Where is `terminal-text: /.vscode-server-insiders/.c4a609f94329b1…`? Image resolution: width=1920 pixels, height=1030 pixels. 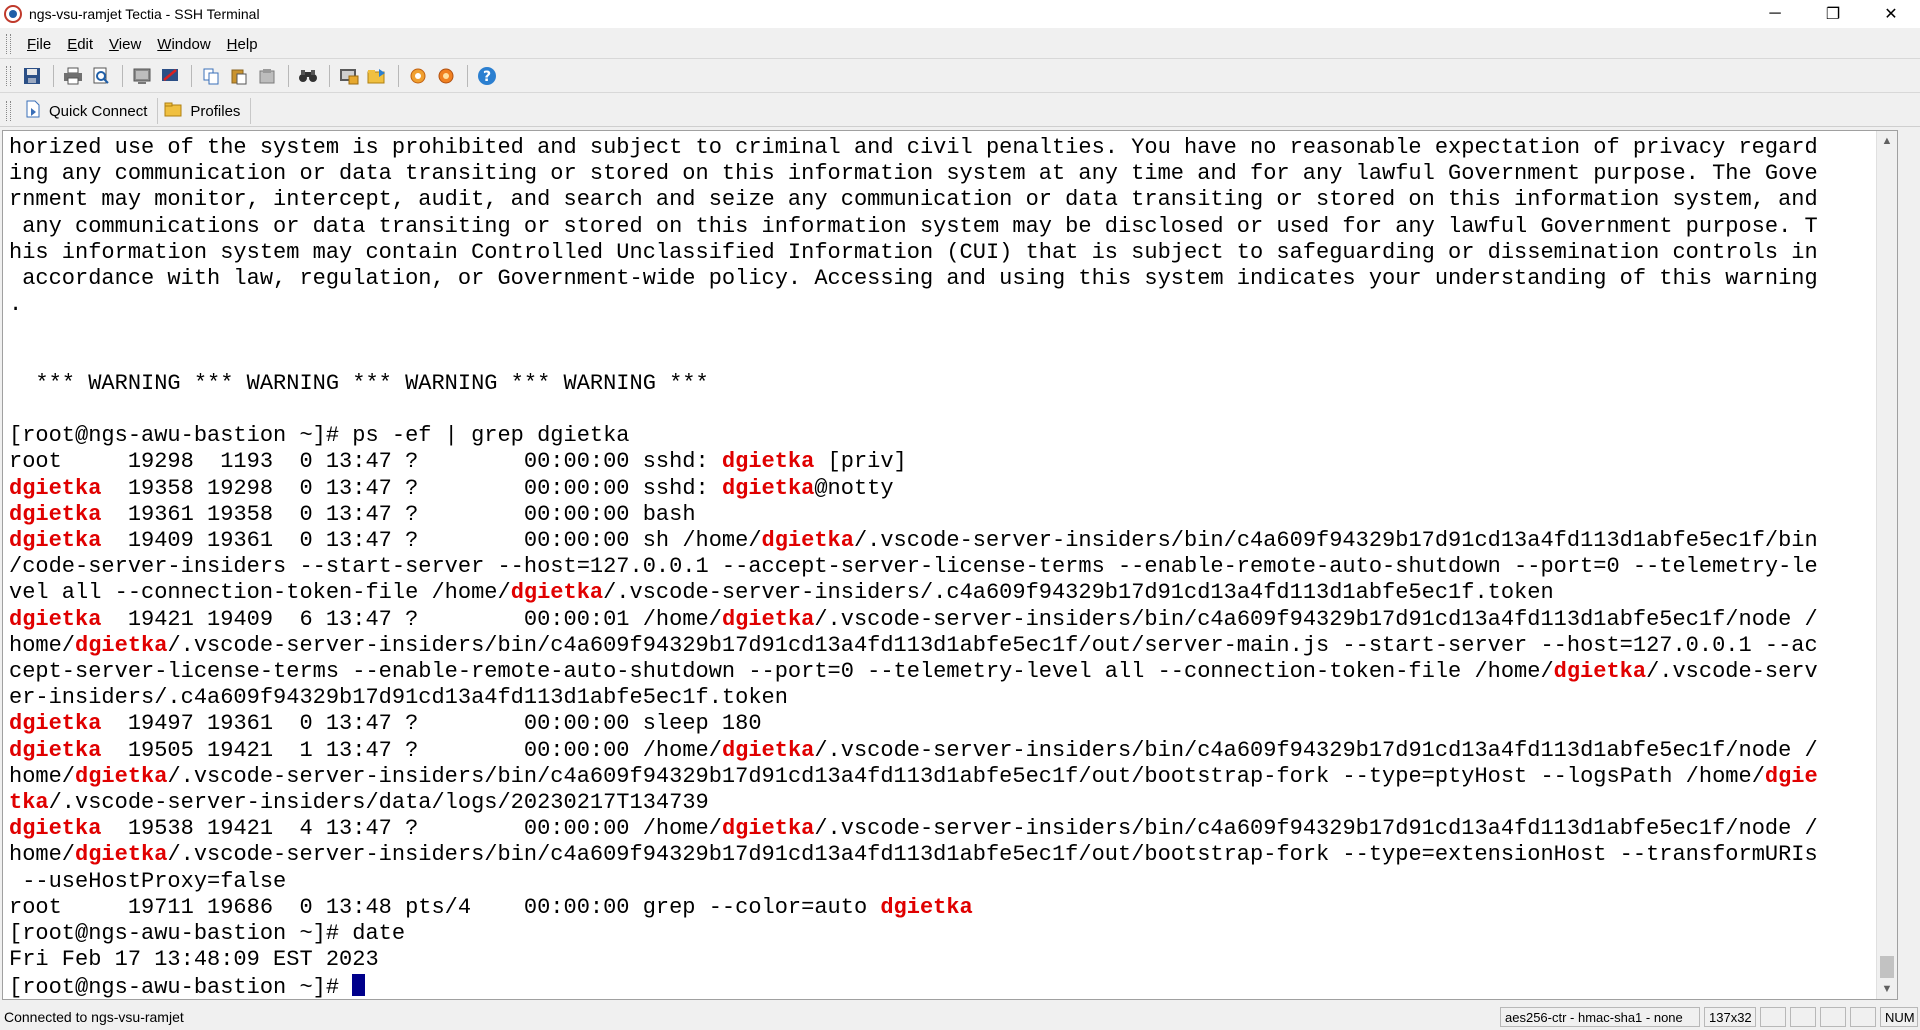
terminal-text: /.vscode-server-insiders/.c4a609f94329b1… is located at coordinates (1078, 593).